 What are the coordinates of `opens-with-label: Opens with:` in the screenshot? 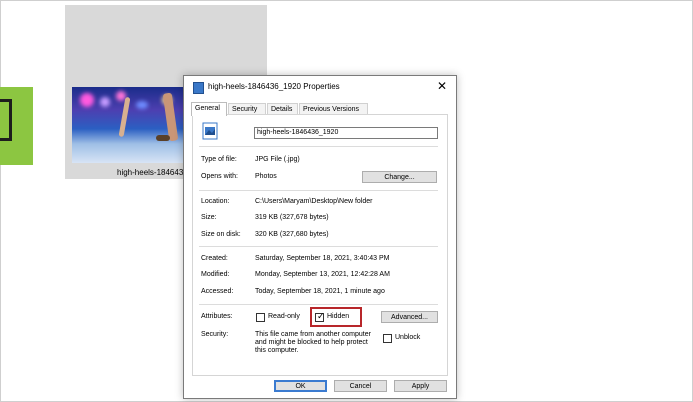 It's located at (219, 176).